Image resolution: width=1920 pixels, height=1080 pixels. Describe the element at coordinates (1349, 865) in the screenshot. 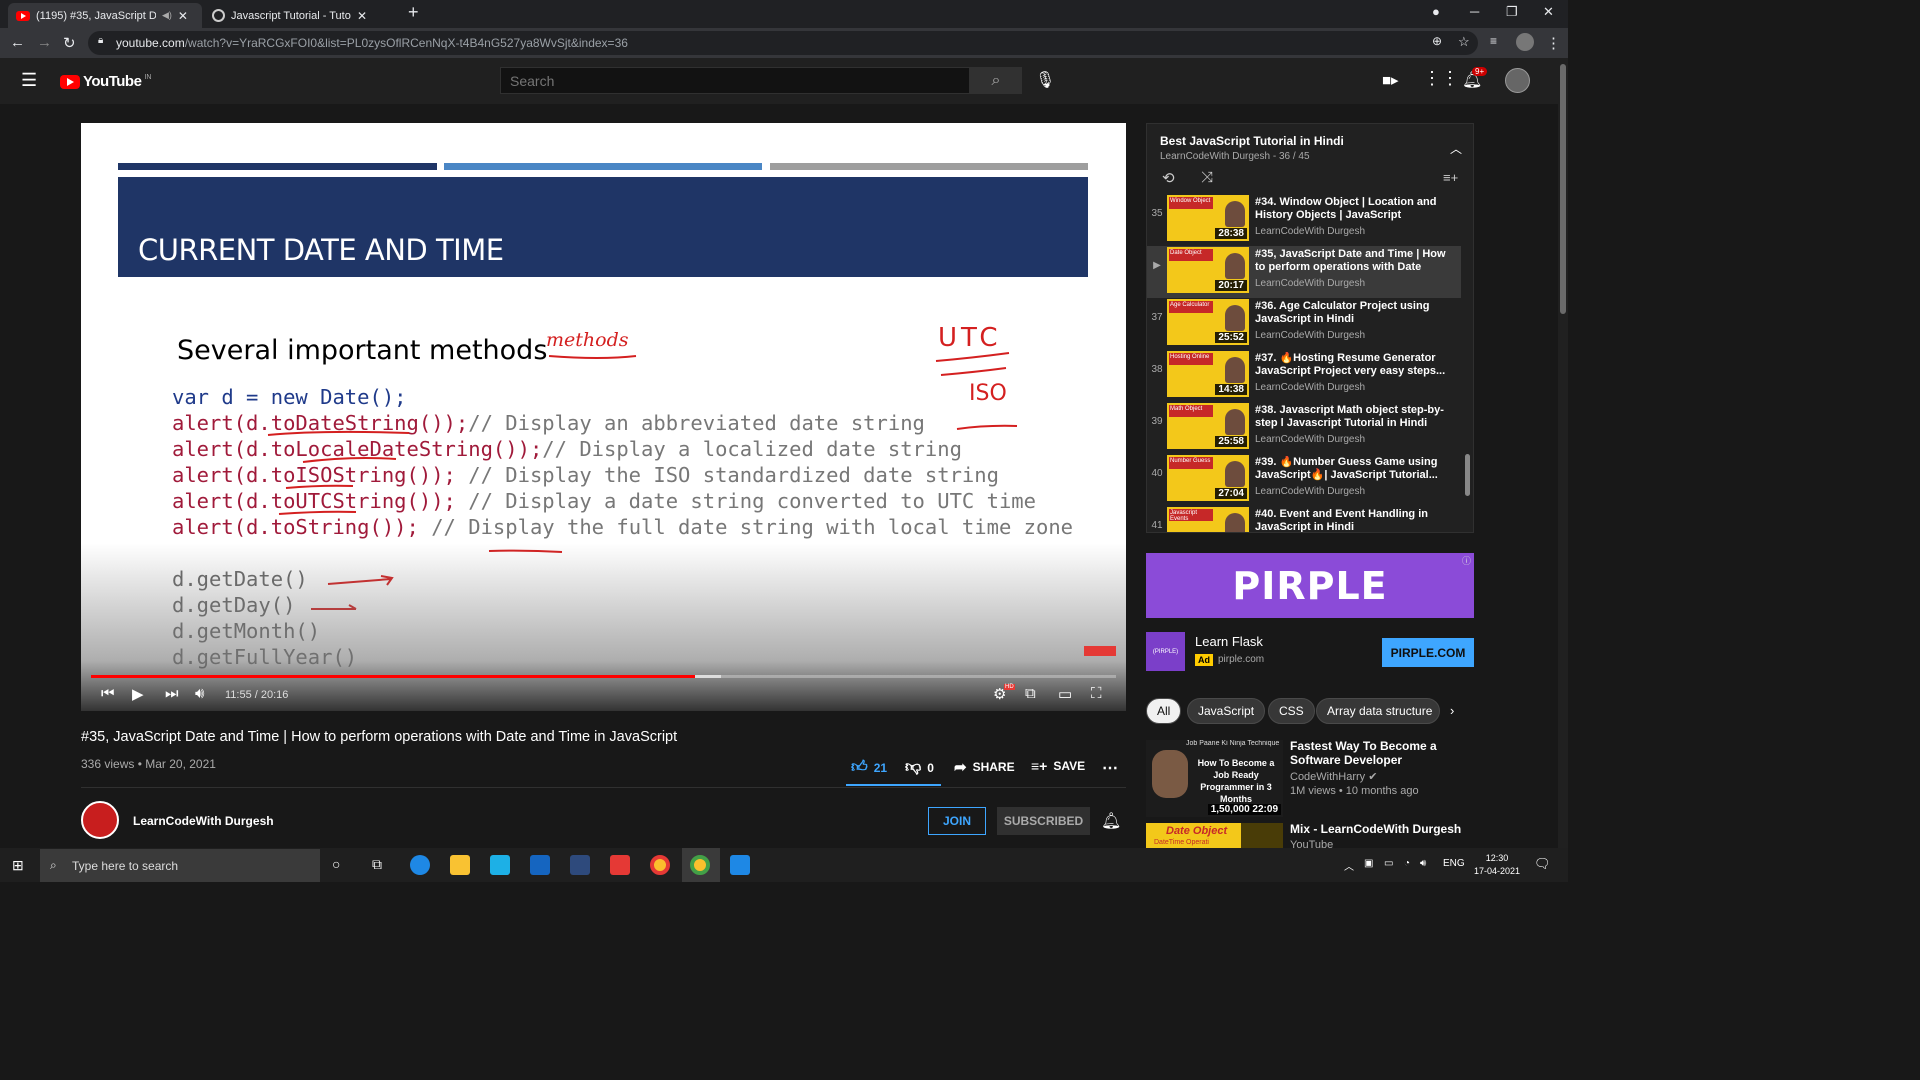

I see `tray-chevron-icon: ︿` at that location.